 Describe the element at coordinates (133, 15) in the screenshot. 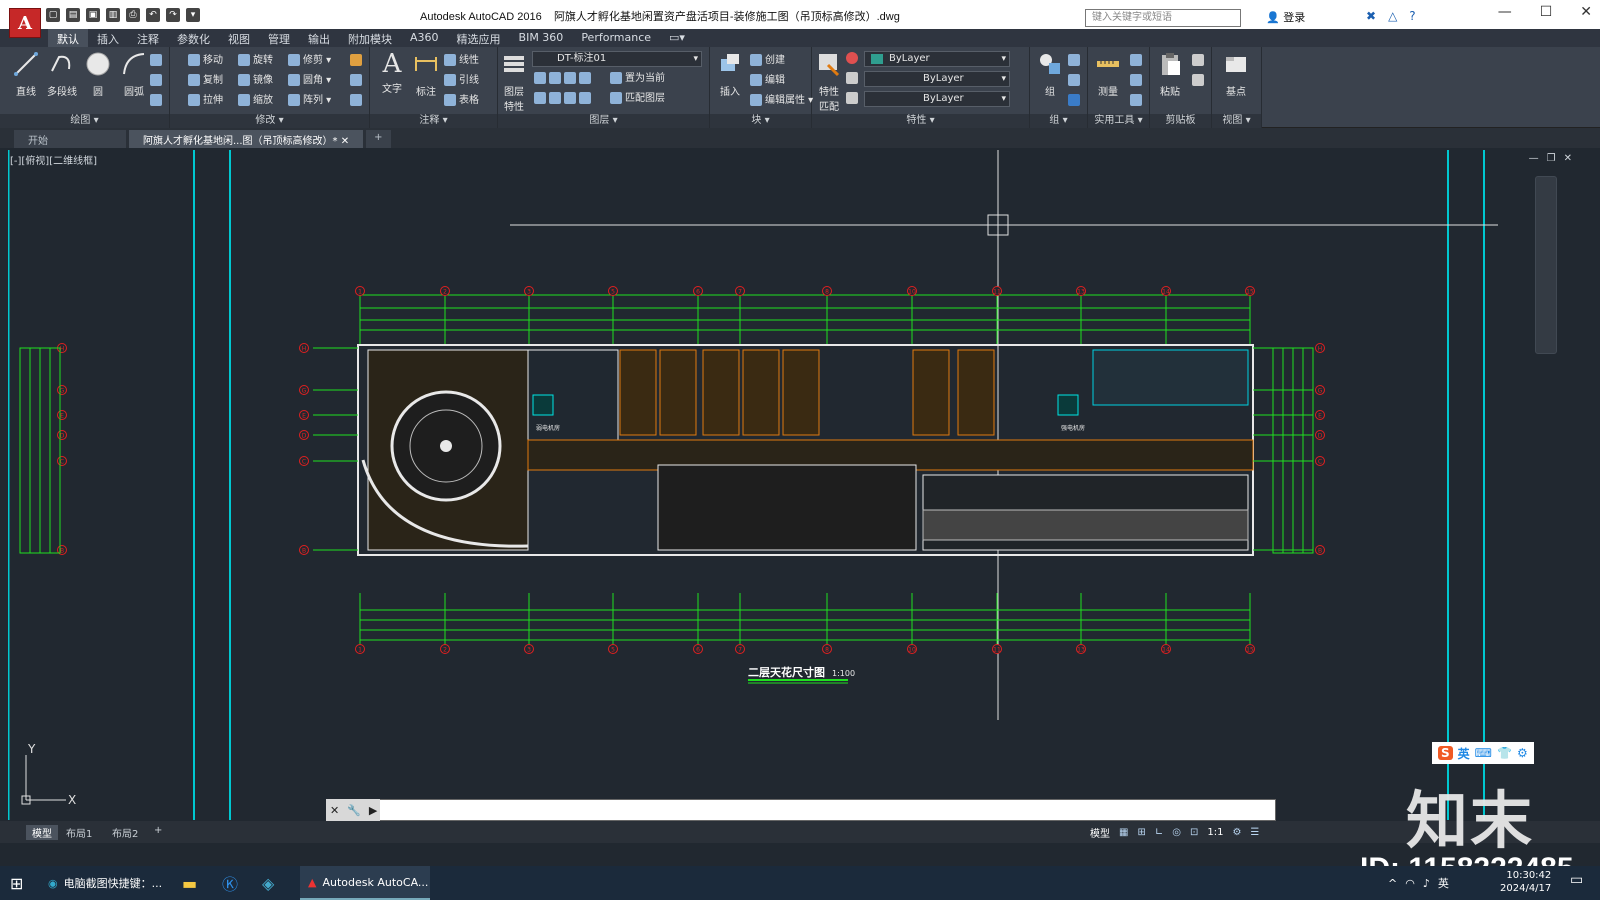

I see `print-icon: ⎙` at that location.